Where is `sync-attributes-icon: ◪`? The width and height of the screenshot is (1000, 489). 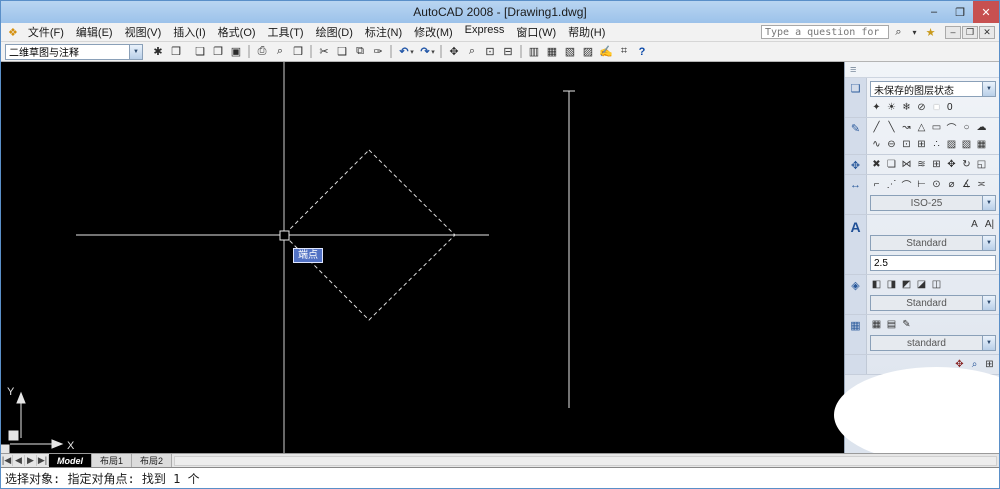
sync-attributes-icon: ◪ is located at coordinates (921, 284).